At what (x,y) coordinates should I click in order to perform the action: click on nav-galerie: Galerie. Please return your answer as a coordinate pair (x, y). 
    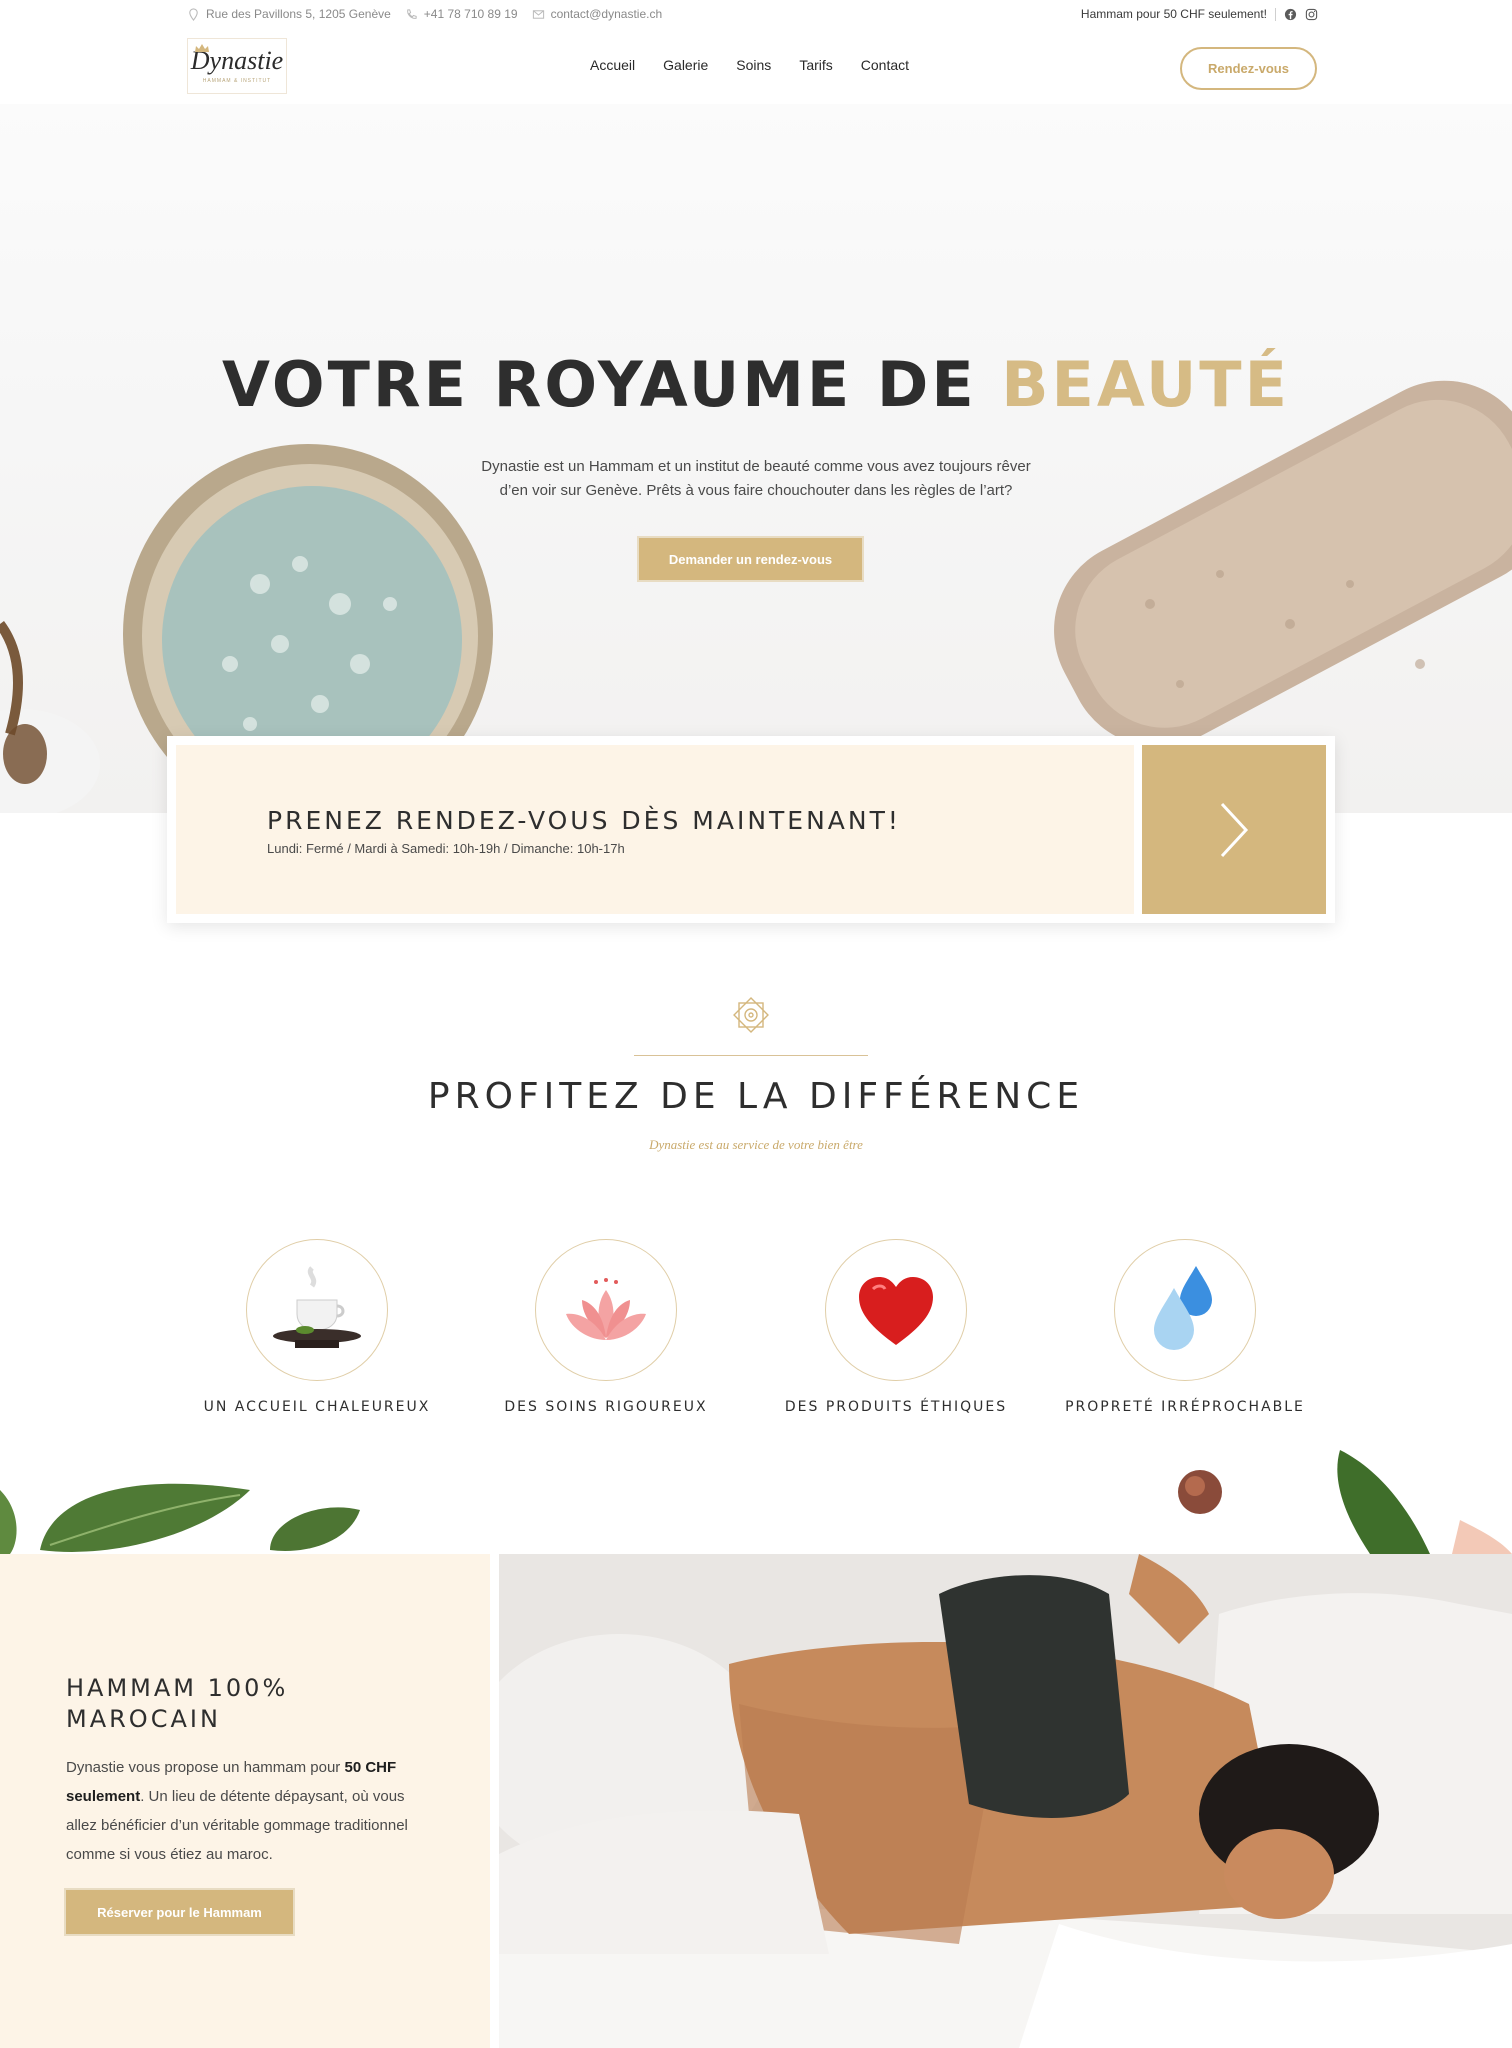
    Looking at the image, I should click on (685, 65).